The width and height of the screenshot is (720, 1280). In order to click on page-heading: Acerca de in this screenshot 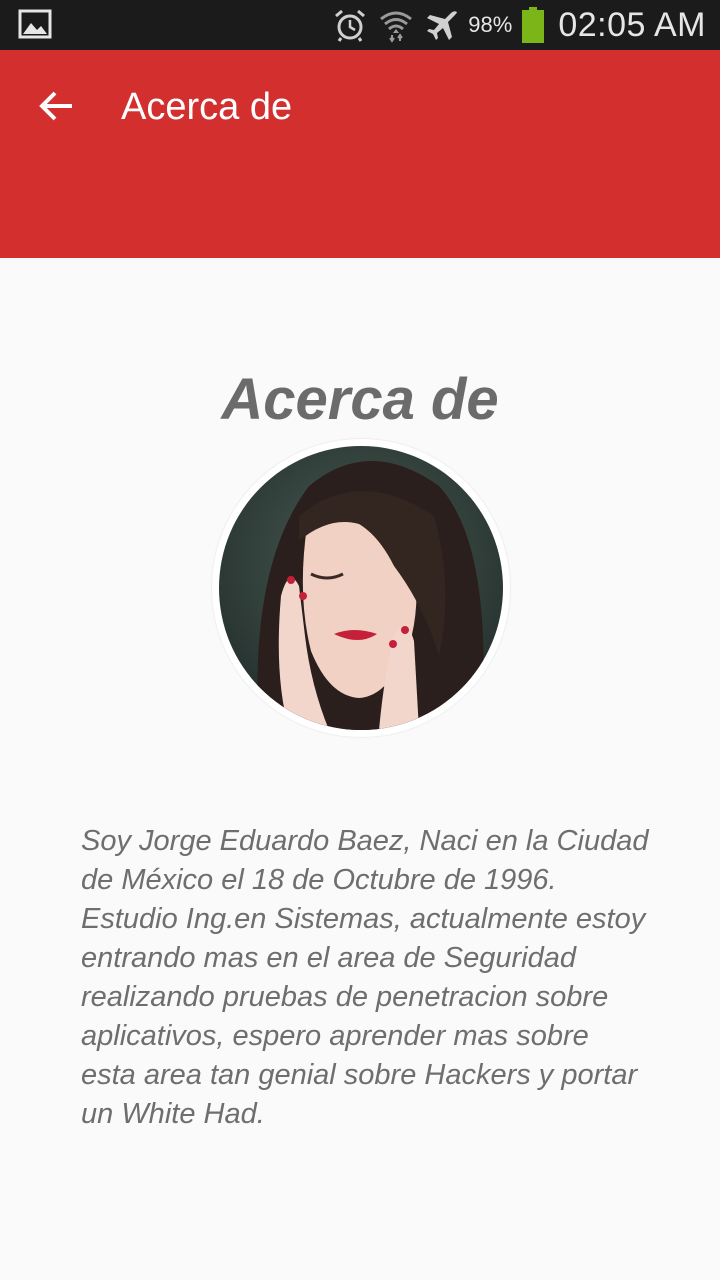, I will do `click(360, 399)`.